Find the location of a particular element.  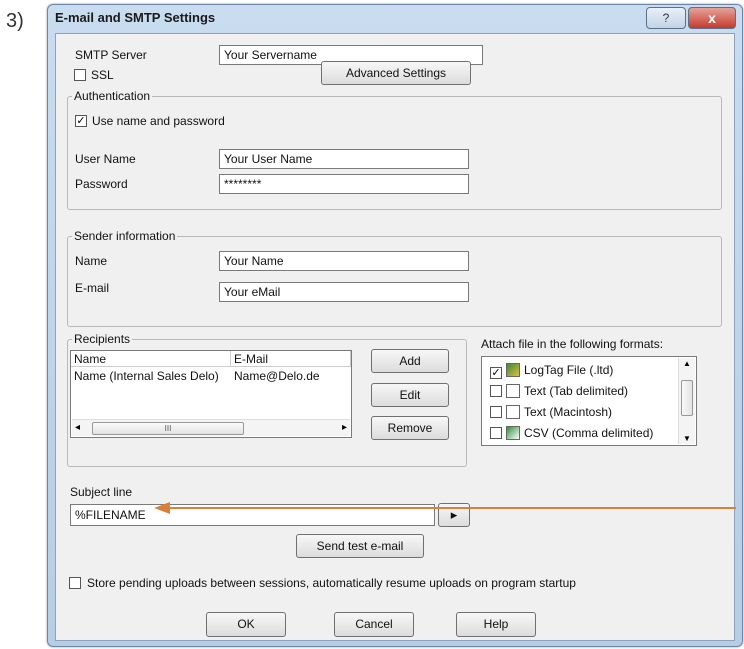

title-close-button: x is located at coordinates (712, 18).